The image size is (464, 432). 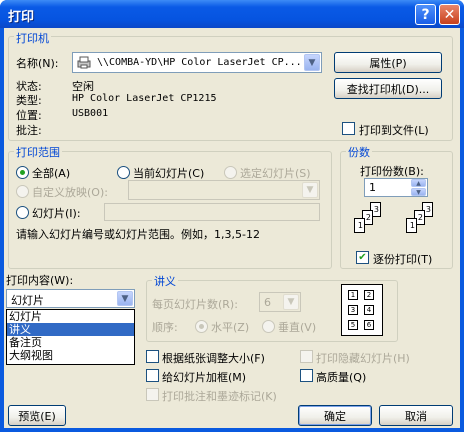 I want to click on preview-button: 预览(E), so click(x=37, y=415).